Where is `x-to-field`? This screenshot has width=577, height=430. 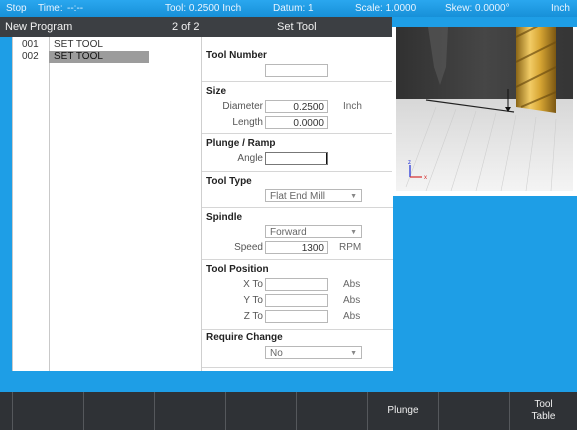
x-to-field is located at coordinates (296, 284).